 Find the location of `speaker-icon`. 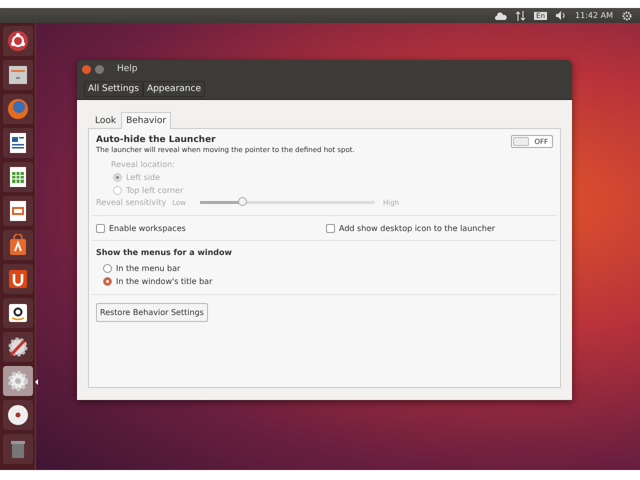

speaker-icon is located at coordinates (561, 15).